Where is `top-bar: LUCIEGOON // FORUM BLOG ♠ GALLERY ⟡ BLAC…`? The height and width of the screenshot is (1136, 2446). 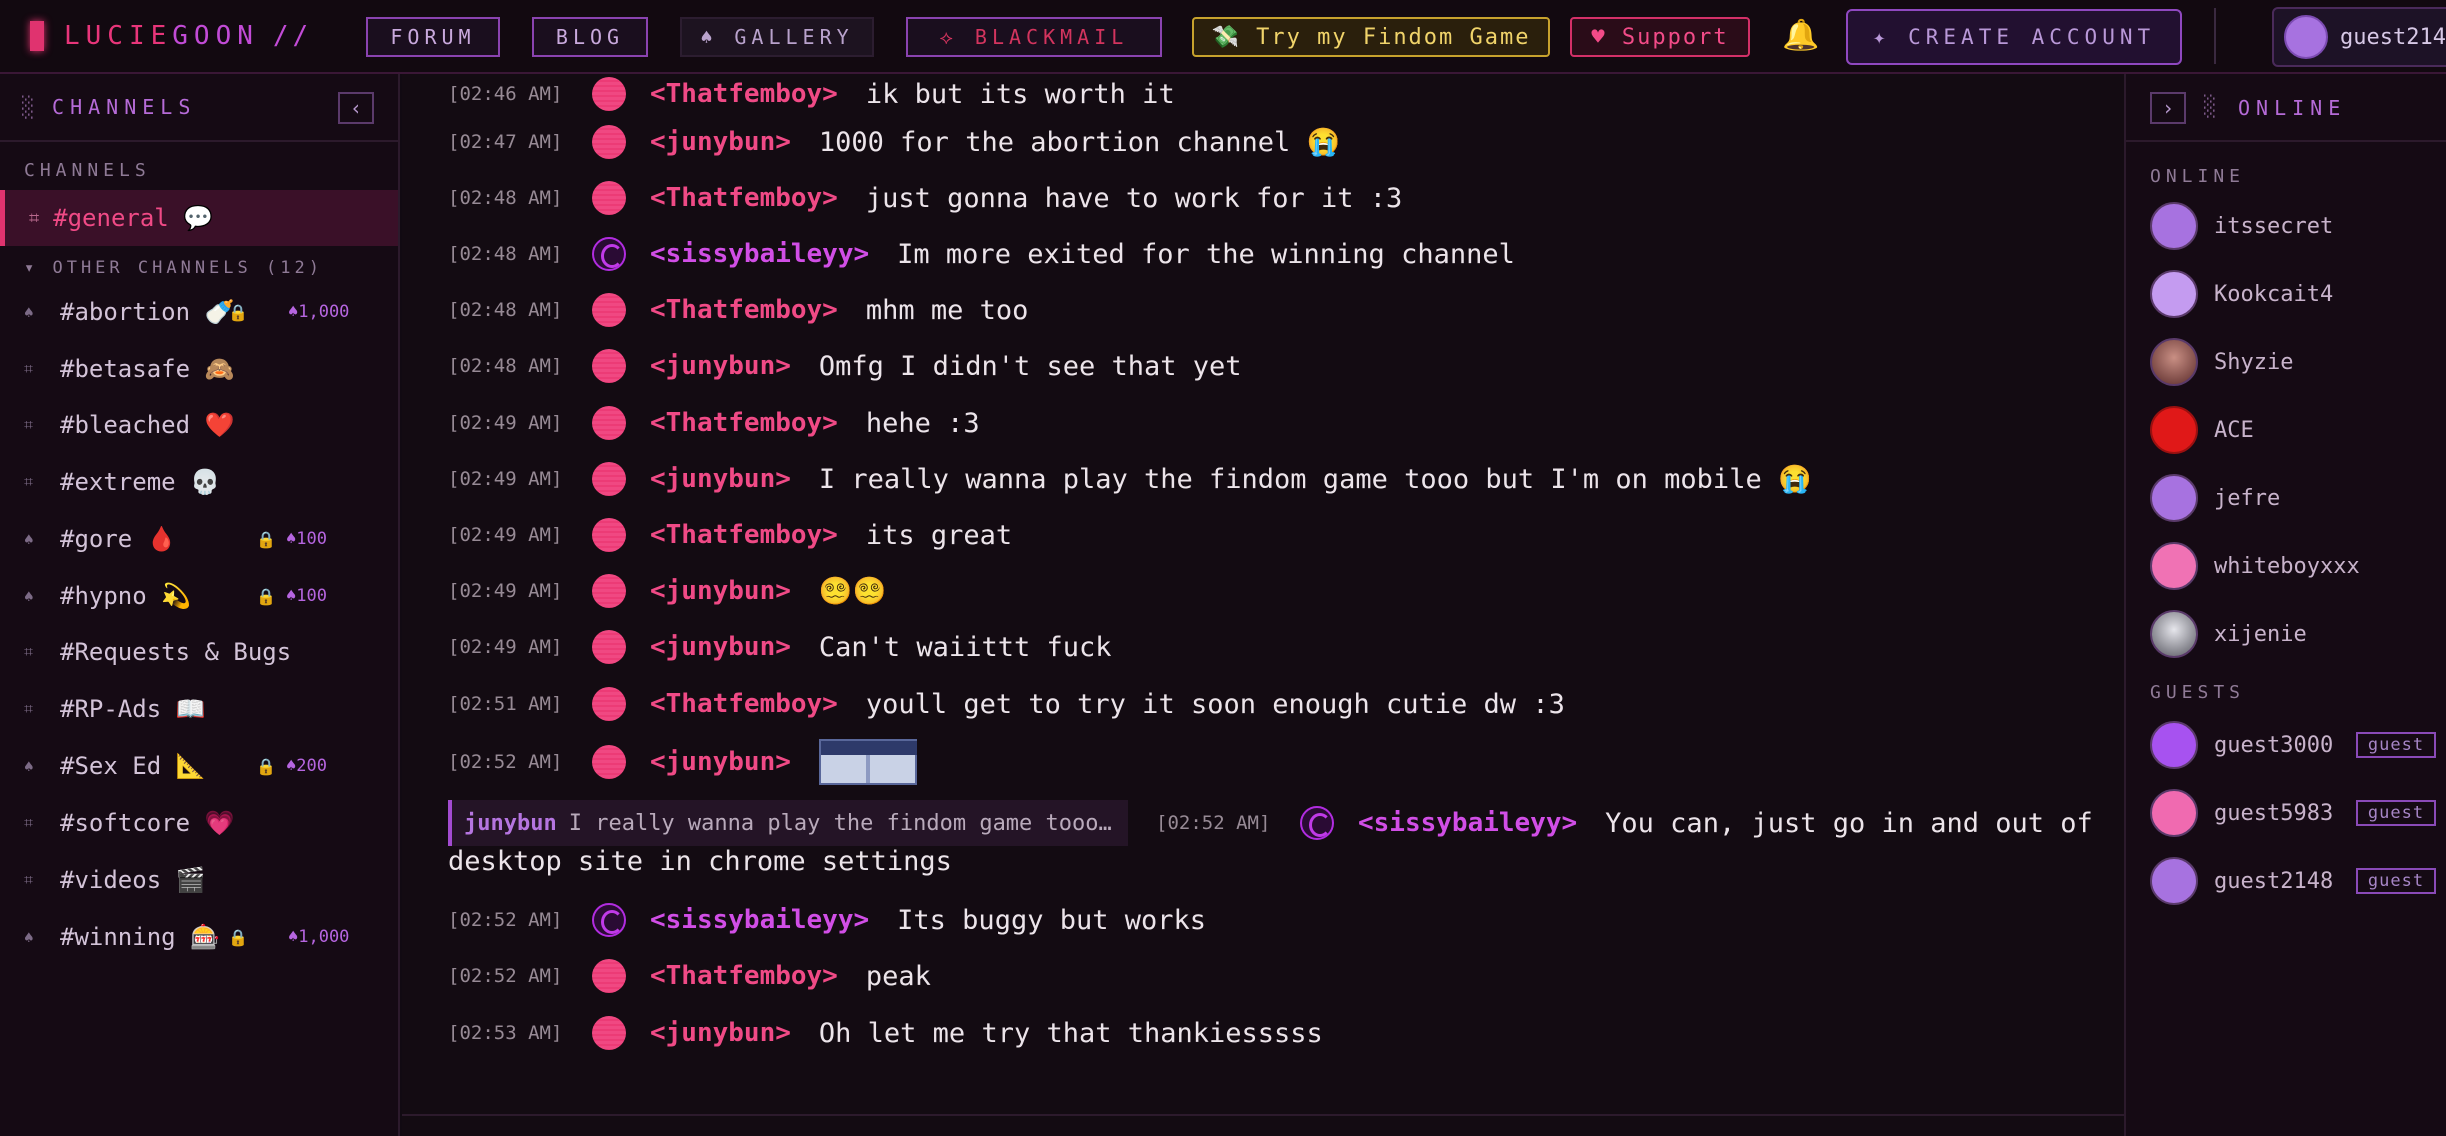 top-bar: LUCIEGOON // FORUM BLOG ♠ GALLERY ⟡ BLAC… is located at coordinates (1223, 37).